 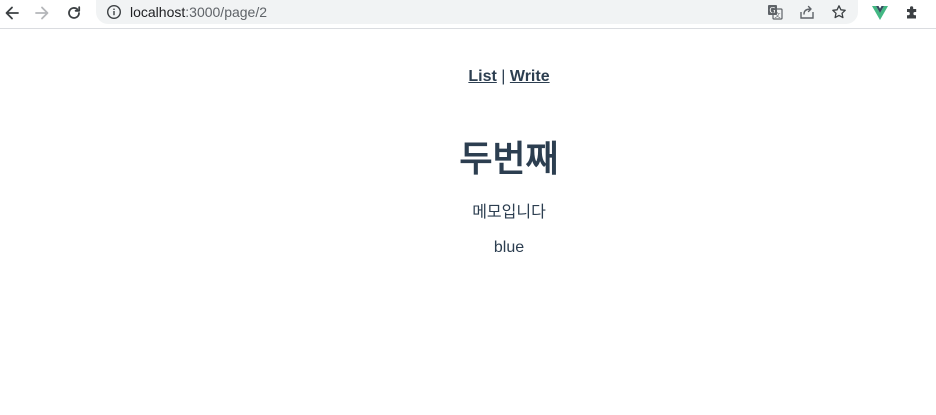 I want to click on memo-content: 메모입니다, so click(x=509, y=212).